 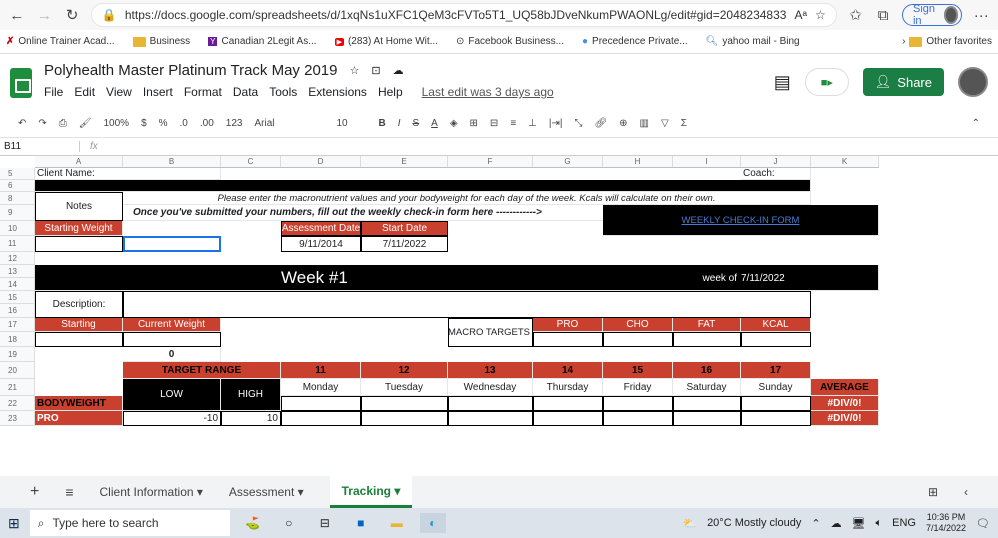 What do you see at coordinates (776, 370) in the screenshot?
I see `day-number: 17` at bounding box center [776, 370].